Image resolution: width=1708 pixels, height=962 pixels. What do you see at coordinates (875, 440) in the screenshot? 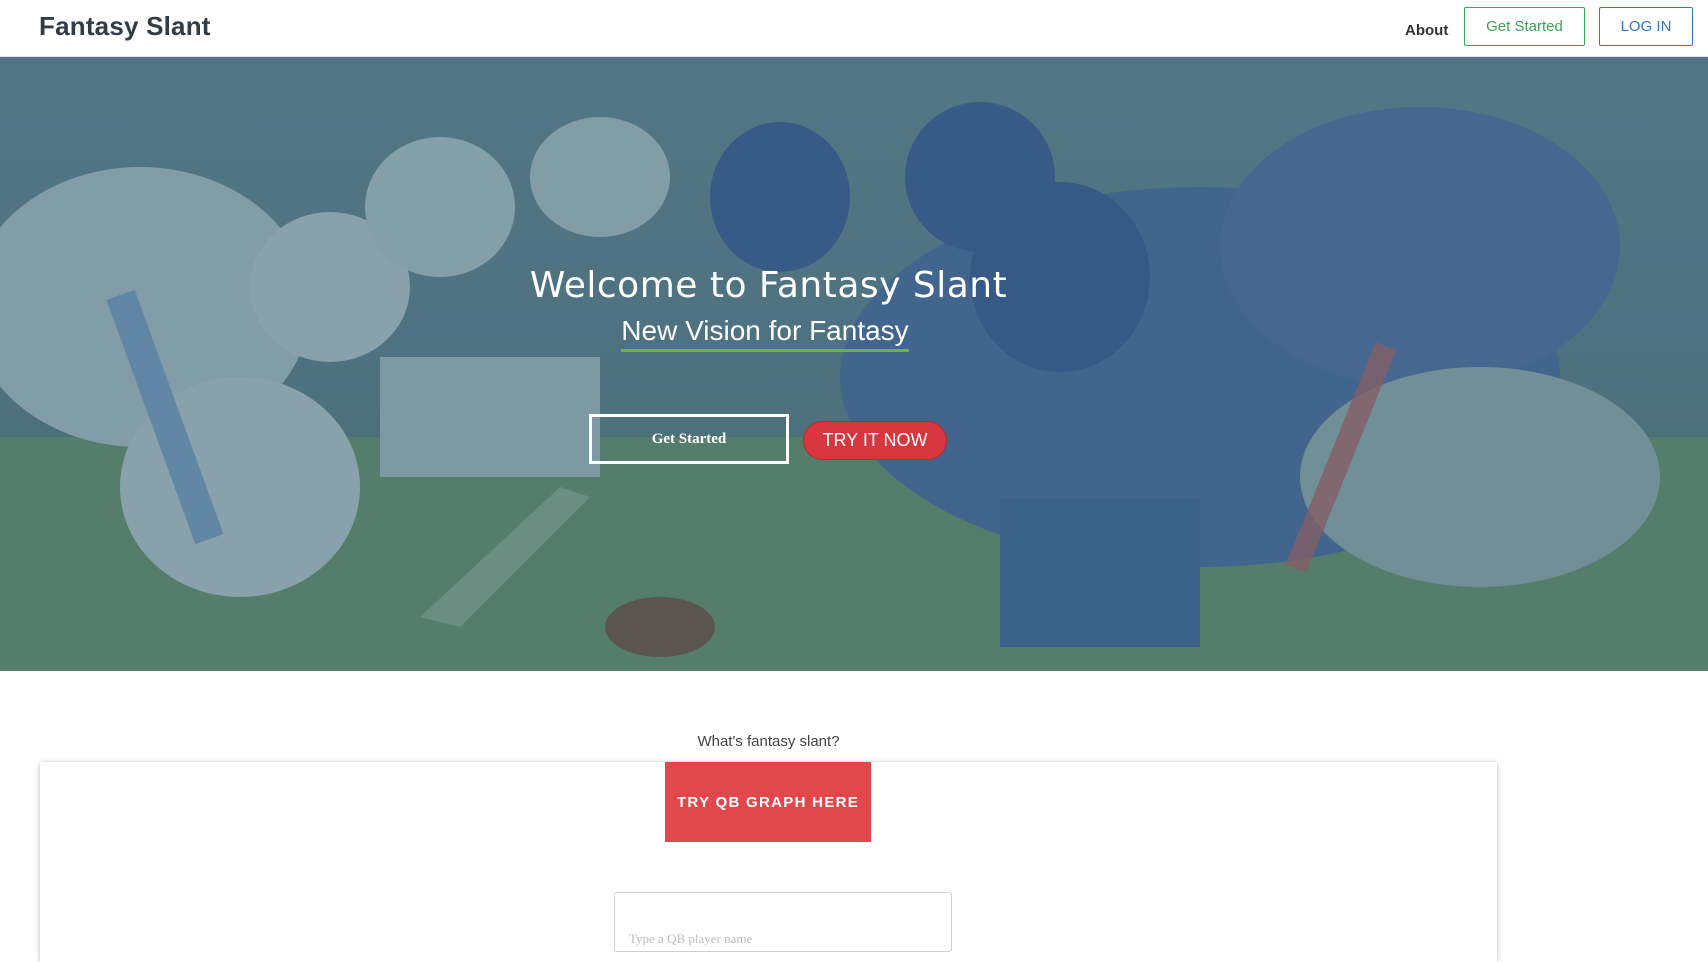
I see `try-it-now-button: TRY IT NOW` at bounding box center [875, 440].